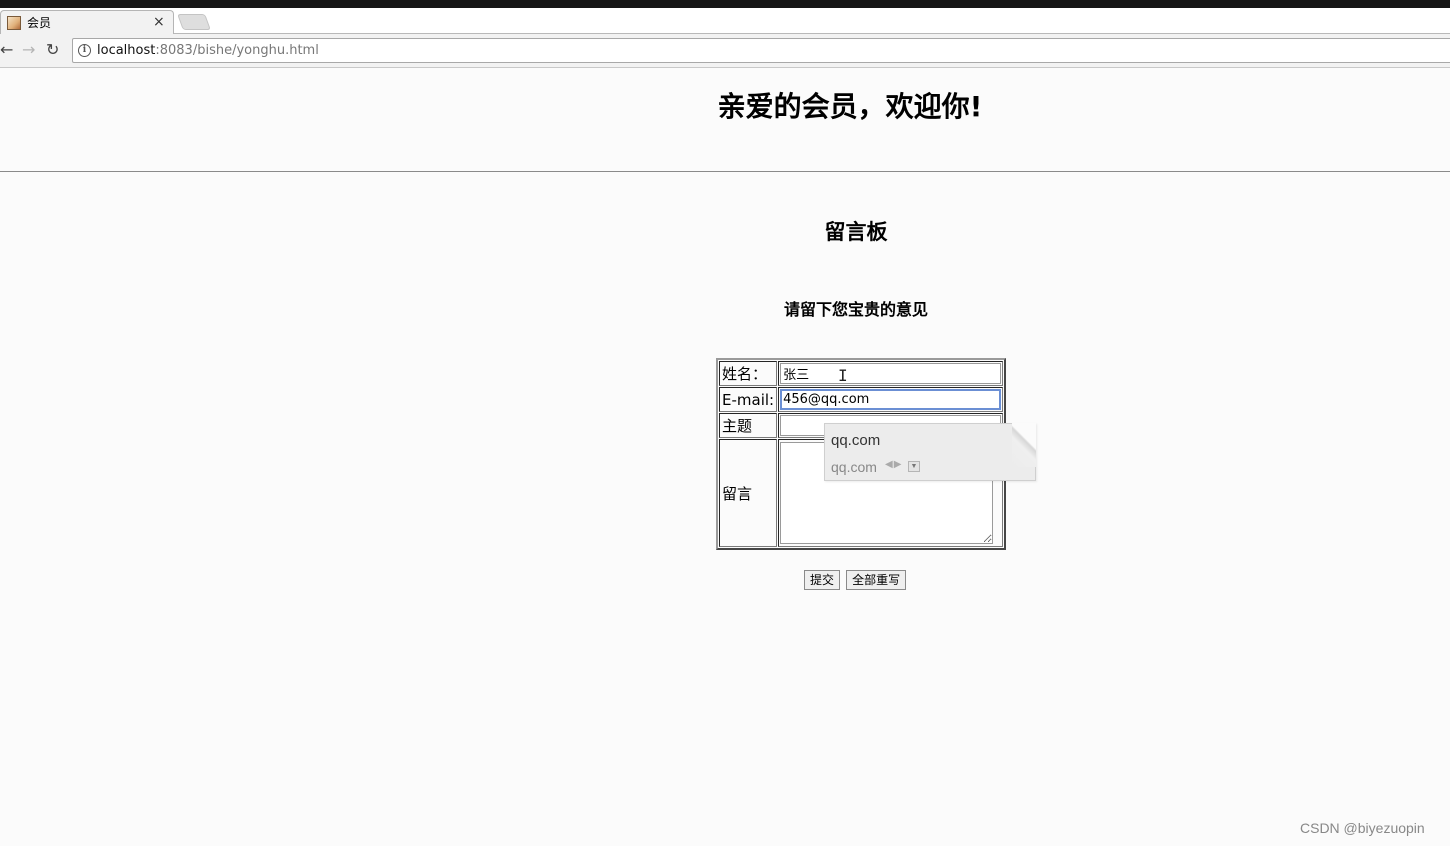  I want to click on info-icon: i, so click(84, 50).